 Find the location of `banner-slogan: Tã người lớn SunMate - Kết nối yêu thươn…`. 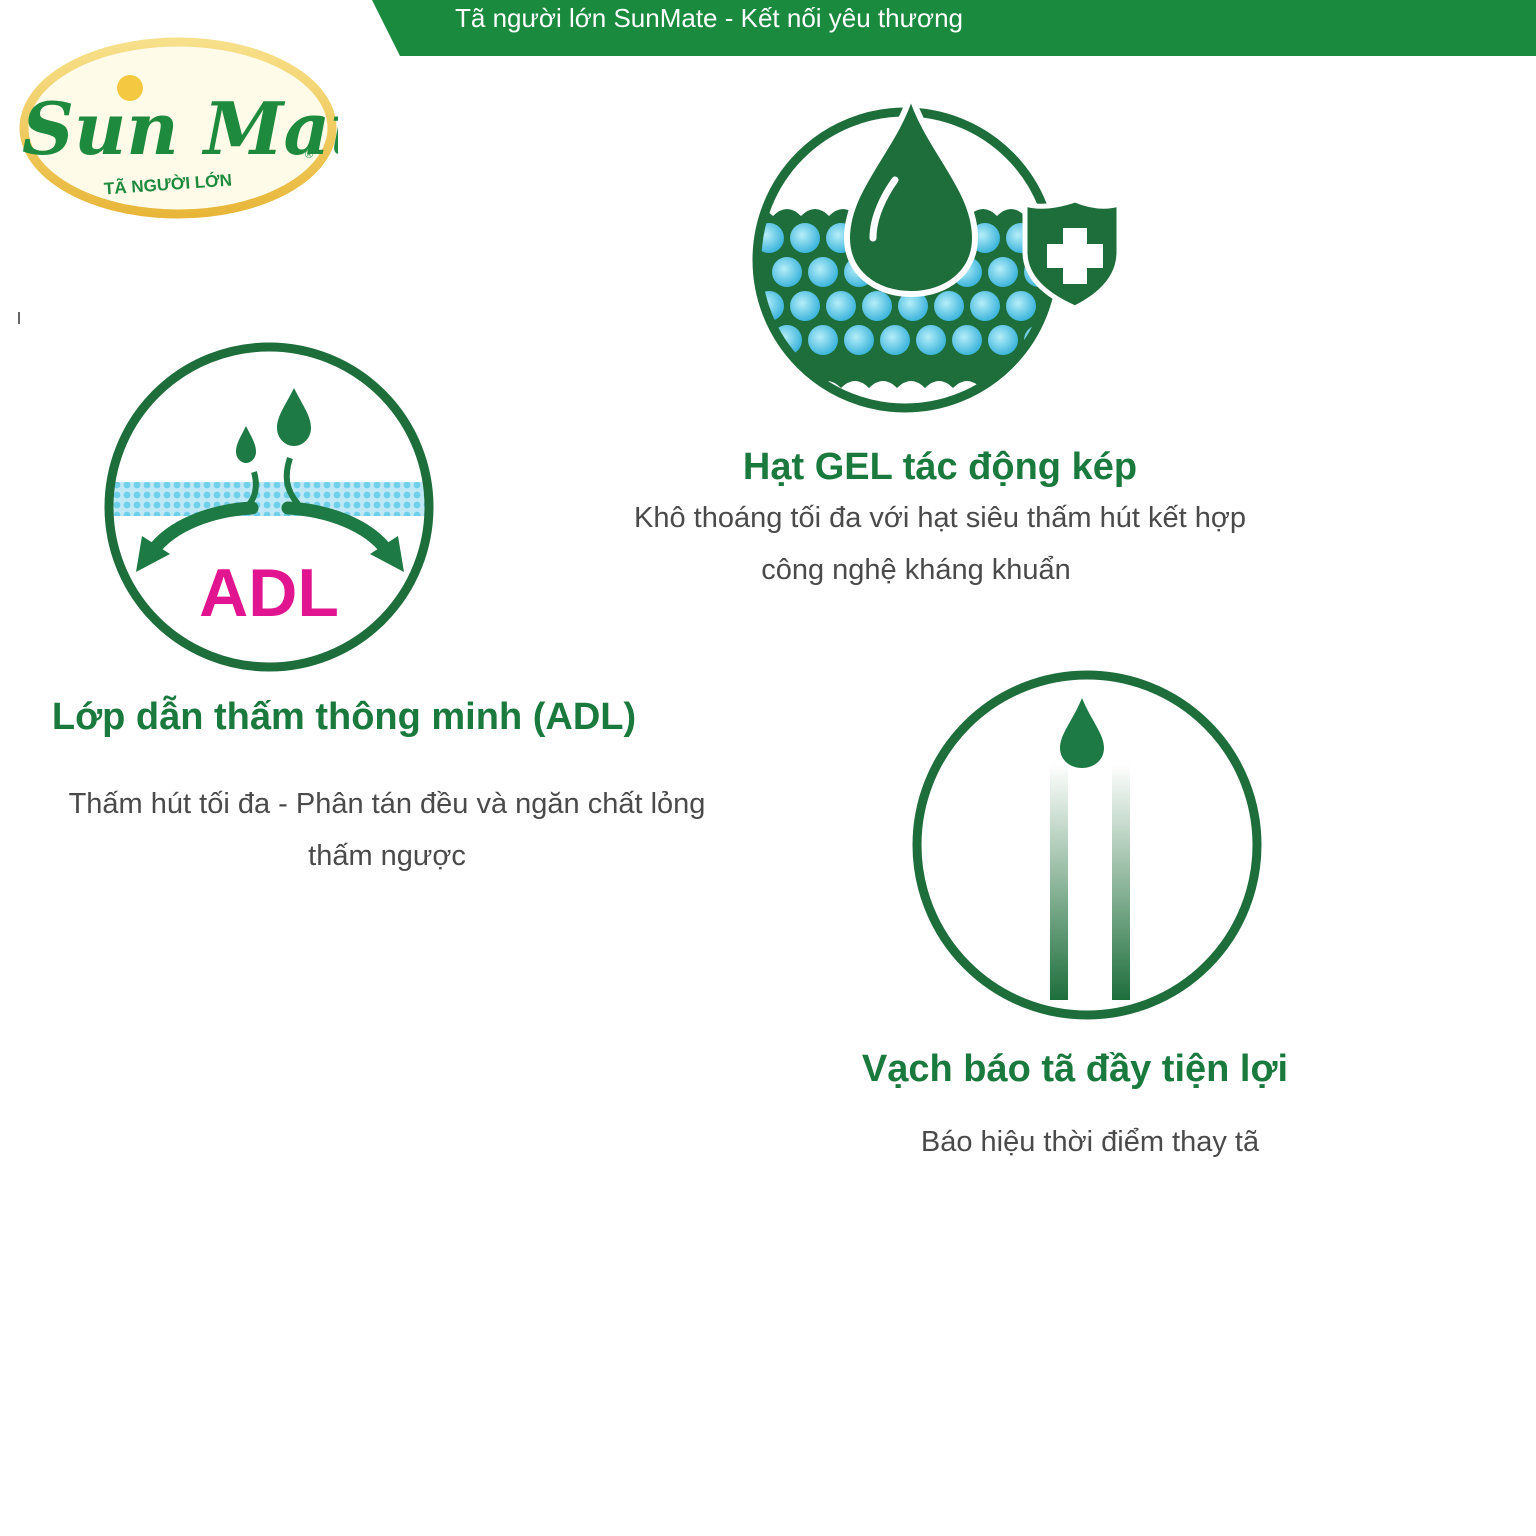

banner-slogan: Tã người lớn SunMate - Kết nối yêu thươn… is located at coordinates (709, 18).